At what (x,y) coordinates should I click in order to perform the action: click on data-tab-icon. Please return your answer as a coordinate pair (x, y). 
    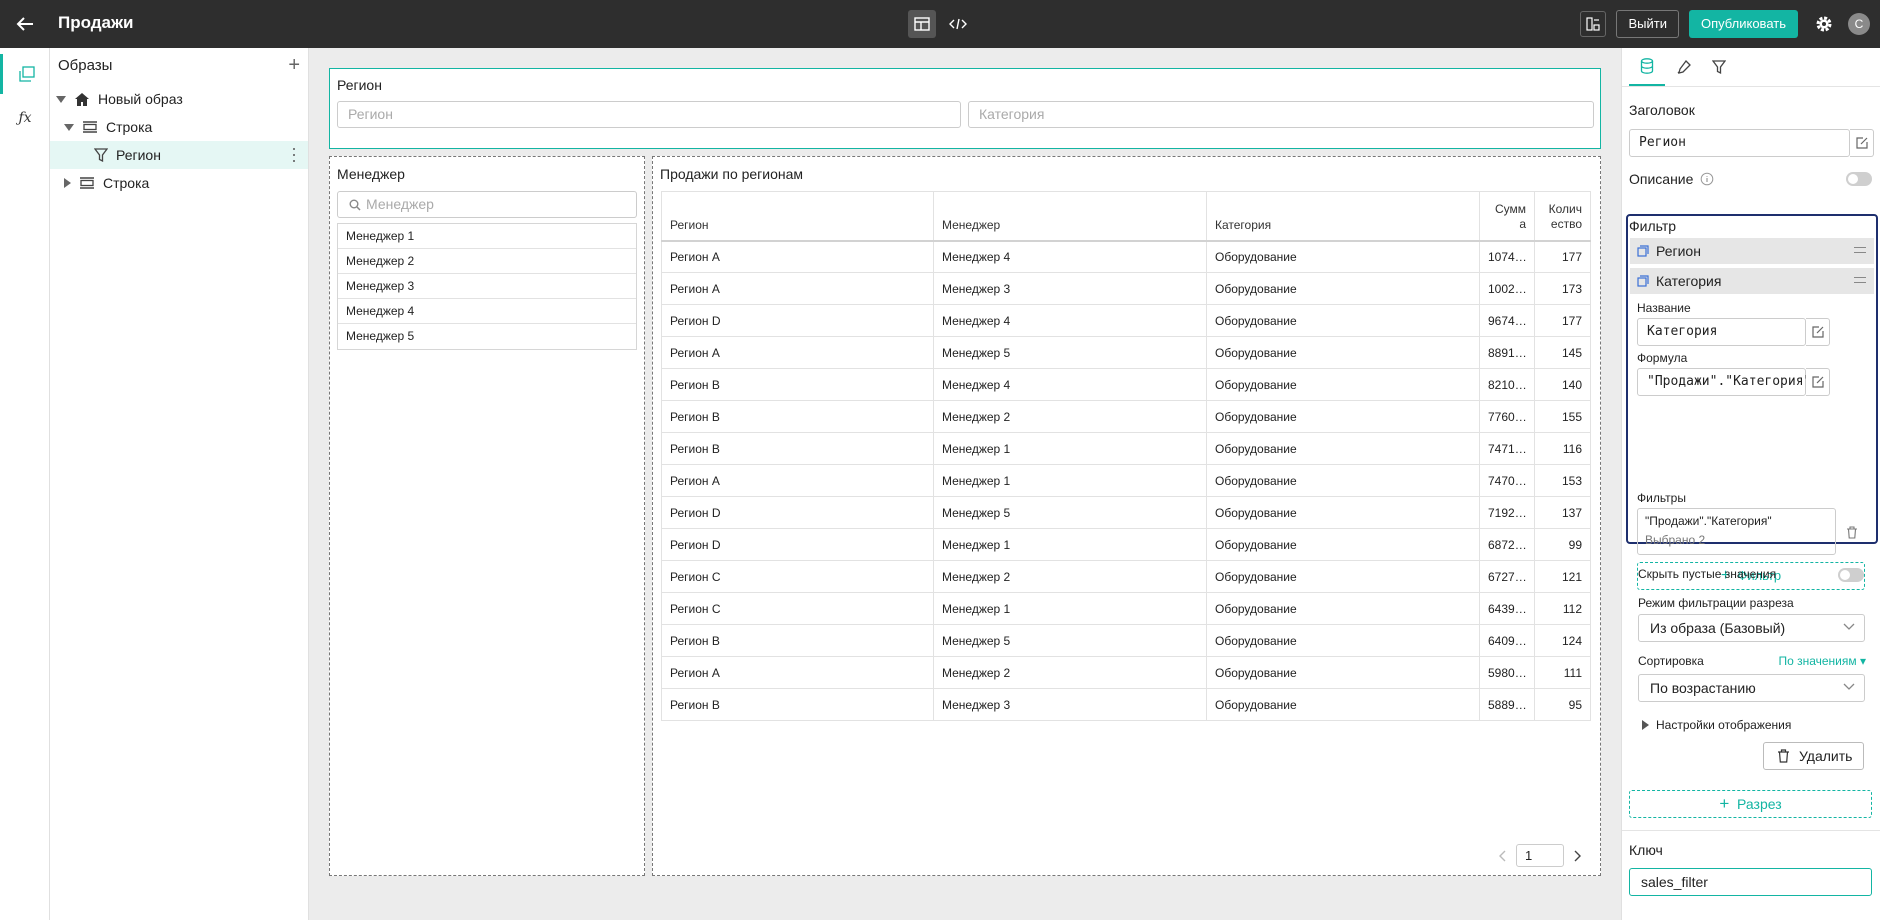
    Looking at the image, I should click on (1647, 67).